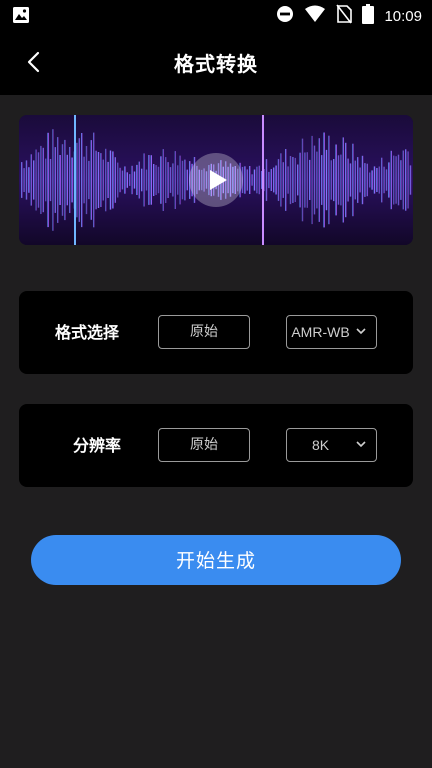 Image resolution: width=432 pixels, height=768 pixels. I want to click on app-bar: 格式转换, so click(216, 62).